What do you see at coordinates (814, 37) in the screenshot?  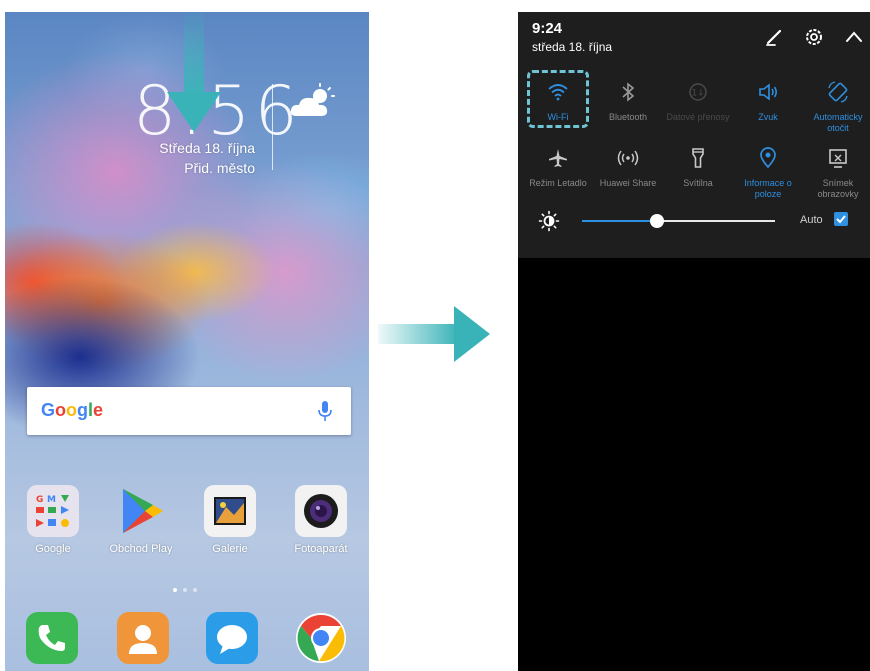 I see `settings-icon` at bounding box center [814, 37].